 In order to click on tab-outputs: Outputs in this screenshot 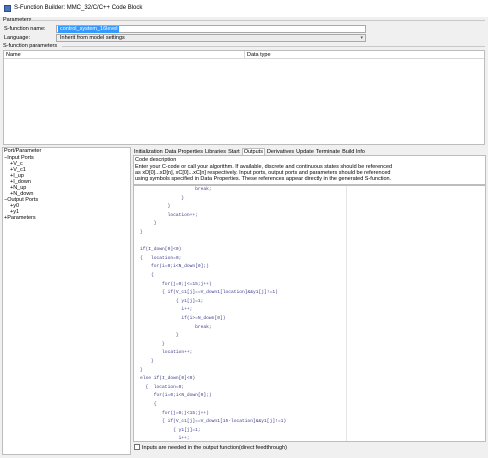, I will do `click(253, 151)`.